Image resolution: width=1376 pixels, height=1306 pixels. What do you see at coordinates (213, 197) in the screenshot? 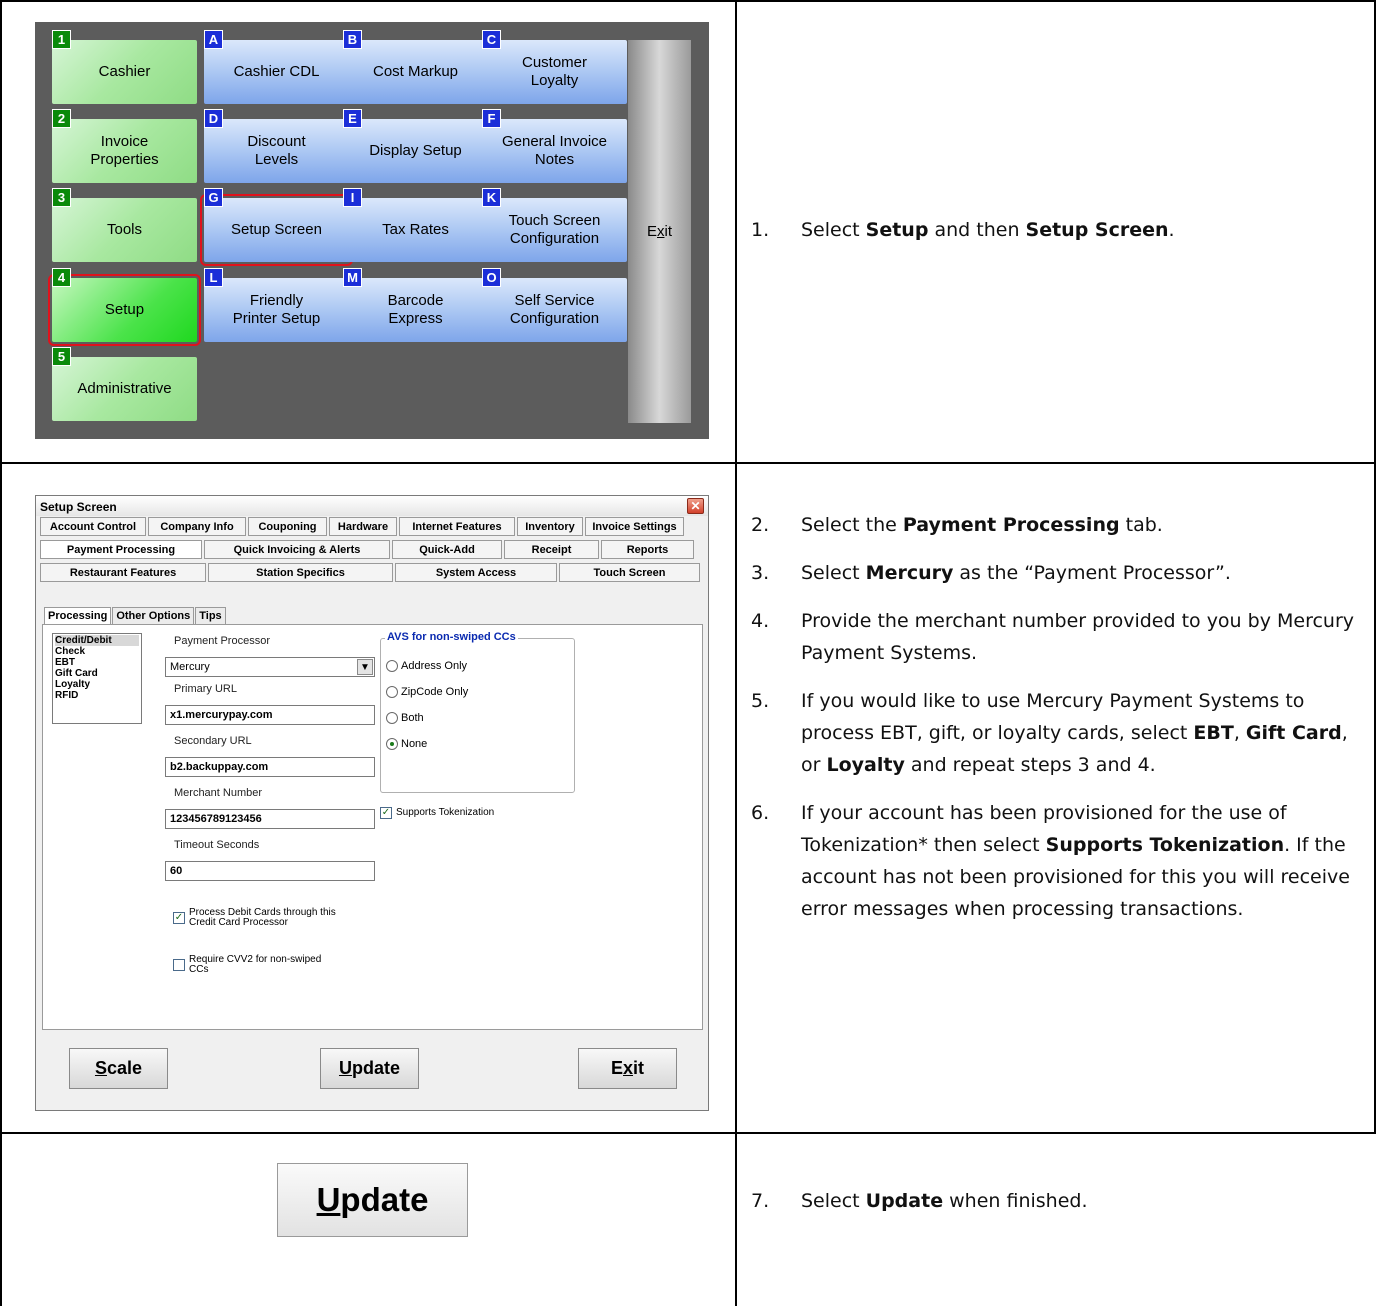
I see `tile-key-badge: G` at bounding box center [213, 197].